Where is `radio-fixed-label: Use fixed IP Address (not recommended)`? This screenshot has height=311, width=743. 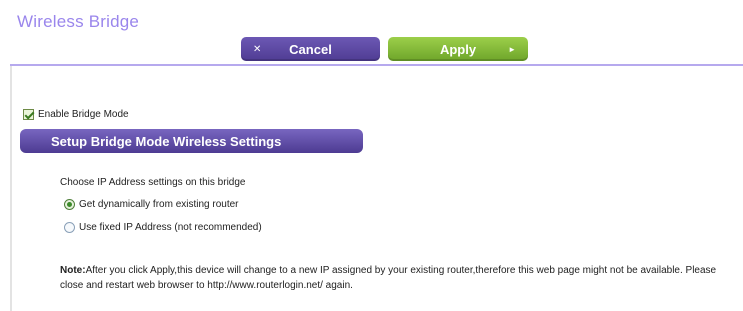
radio-fixed-label: Use fixed IP Address (not recommended) is located at coordinates (170, 227).